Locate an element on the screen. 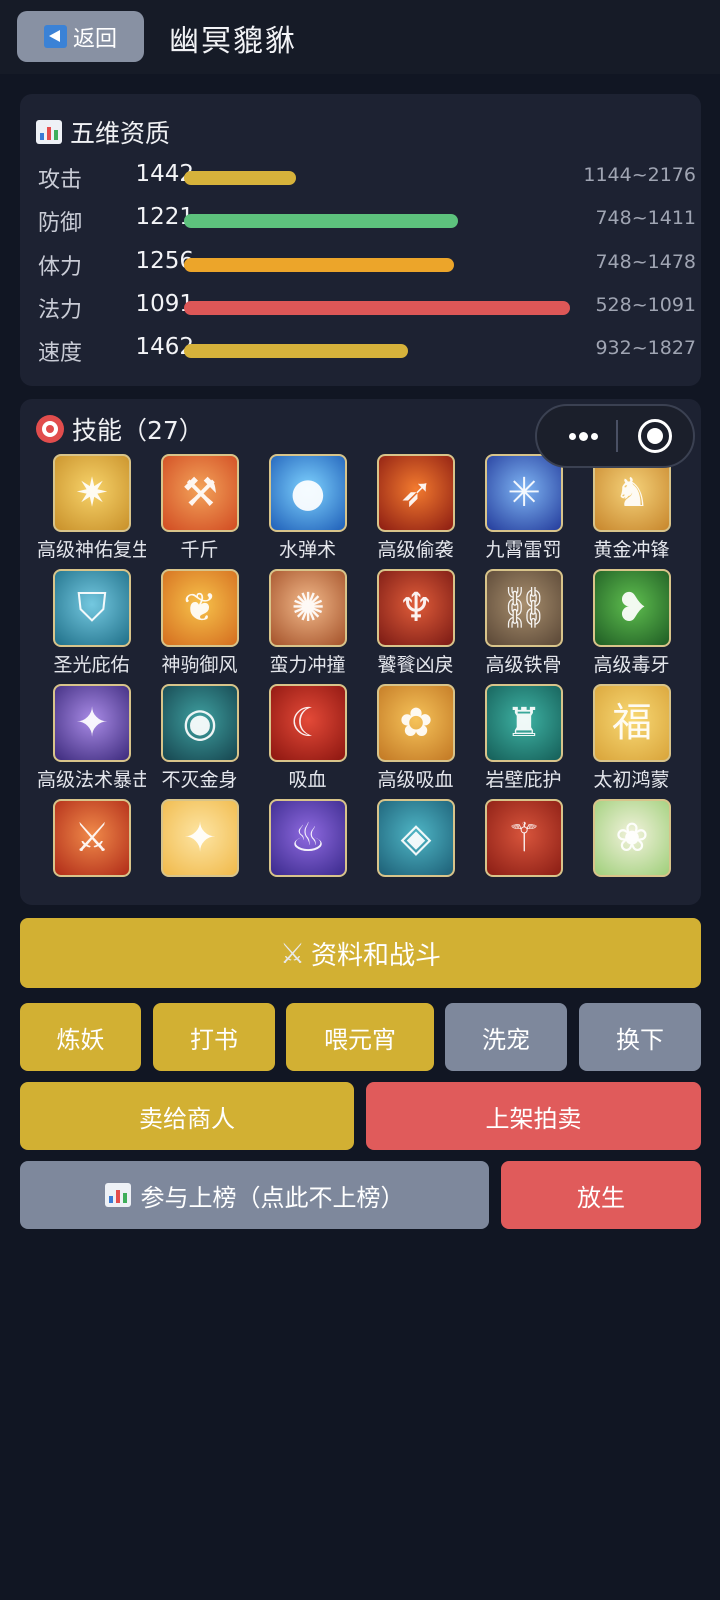 Image resolution: width=720 pixels, height=1600 pixels. skill-glyph: ♆ is located at coordinates (416, 608).